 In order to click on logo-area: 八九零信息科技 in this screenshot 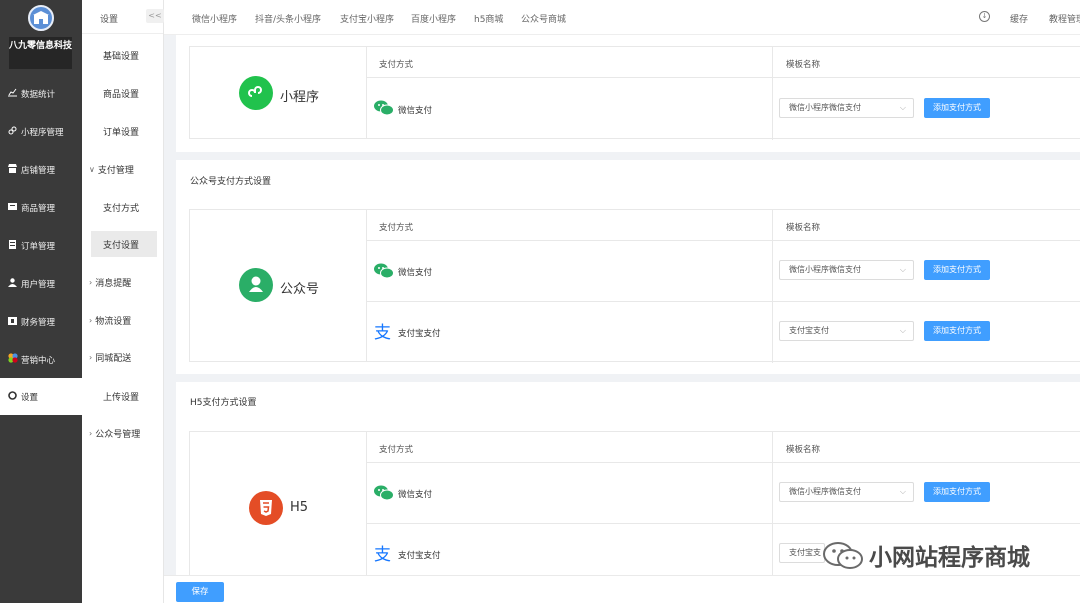, I will do `click(41, 36)`.